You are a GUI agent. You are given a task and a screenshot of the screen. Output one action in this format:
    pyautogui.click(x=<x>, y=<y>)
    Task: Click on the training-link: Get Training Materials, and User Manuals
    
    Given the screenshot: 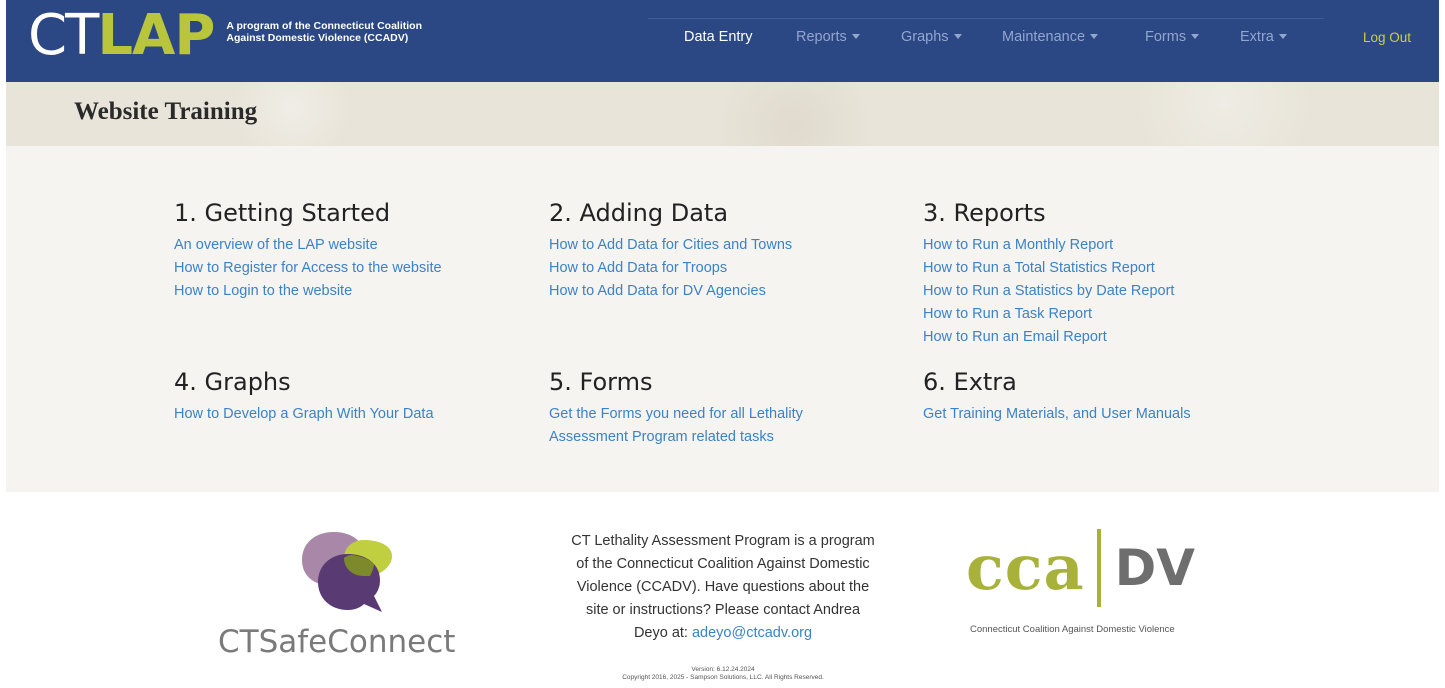 What is the action you would take?
    pyautogui.click(x=1057, y=414)
    